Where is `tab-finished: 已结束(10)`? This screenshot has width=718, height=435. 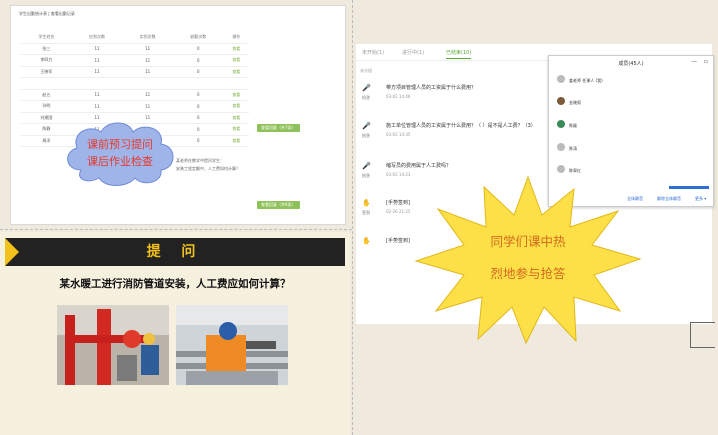 tab-finished: 已结束(10) is located at coordinates (459, 54).